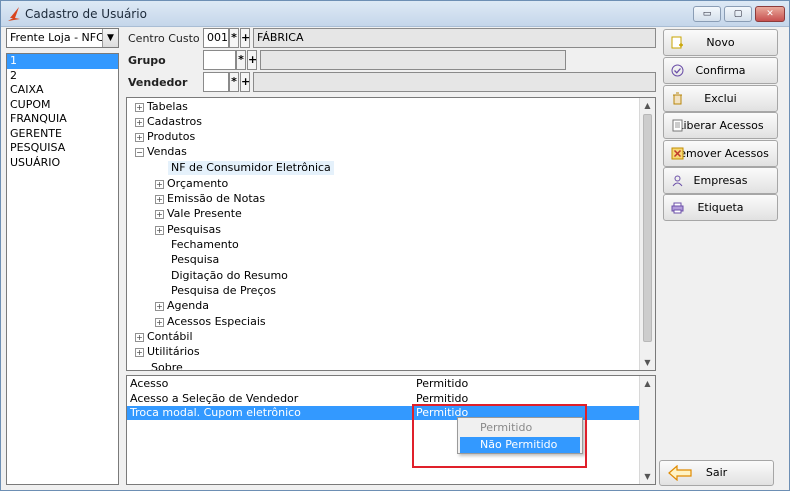  What do you see at coordinates (234, 38) in the screenshot?
I see `centro-custo-lookup-button: *` at bounding box center [234, 38].